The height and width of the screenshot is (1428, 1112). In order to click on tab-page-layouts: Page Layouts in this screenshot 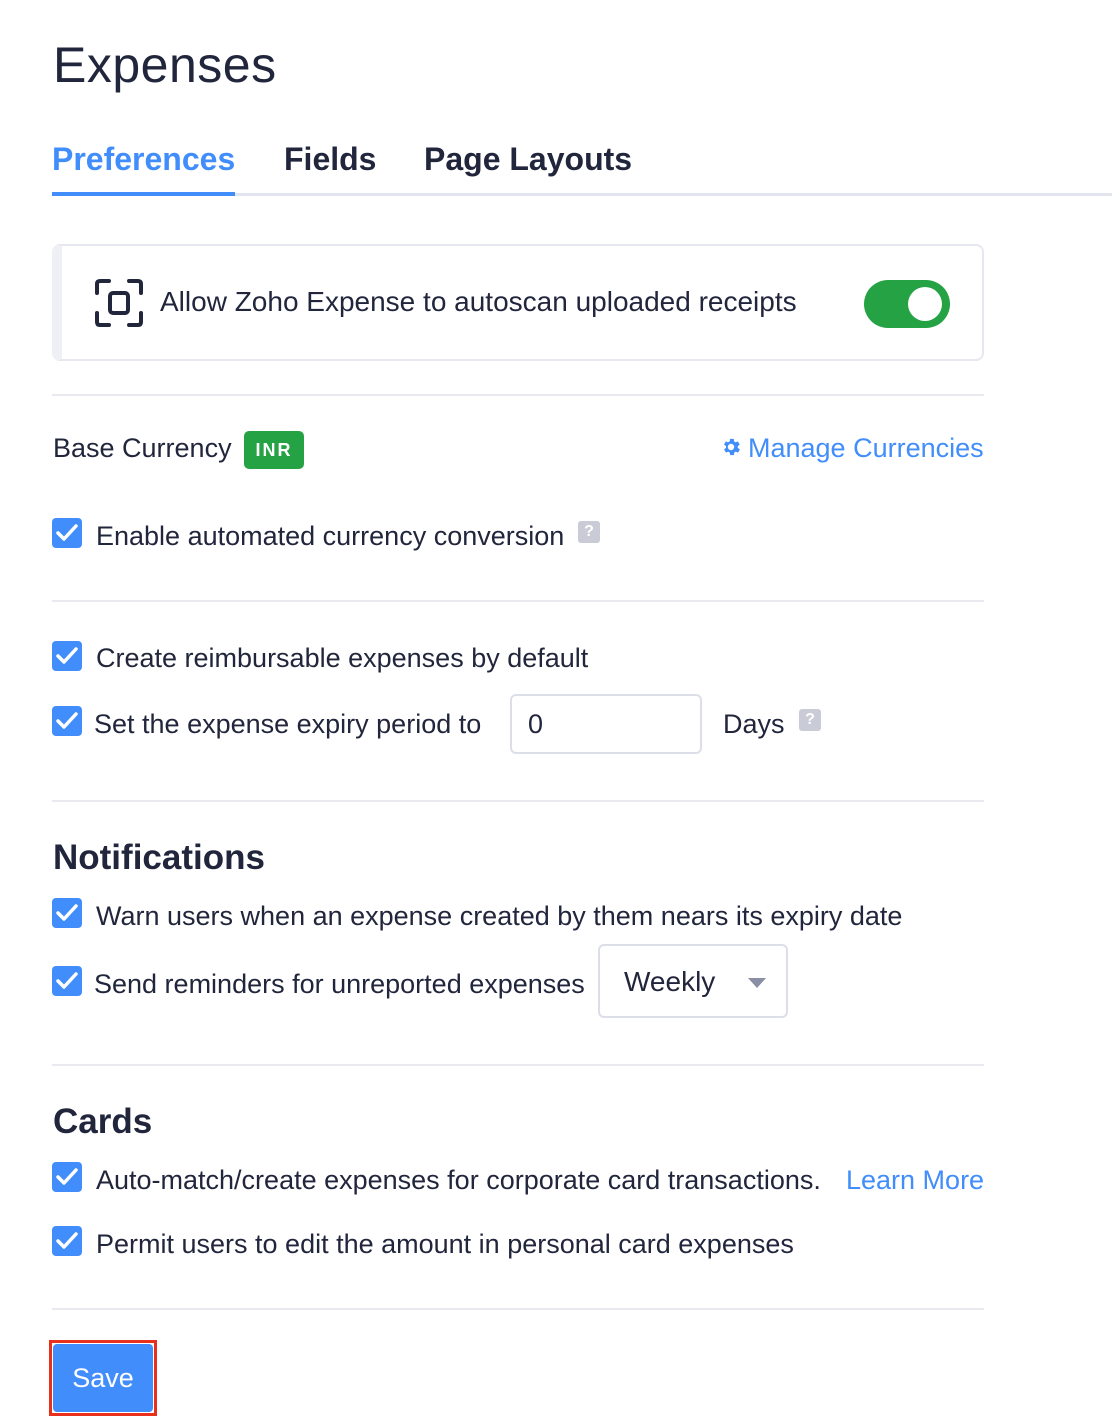, I will do `click(528, 167)`.